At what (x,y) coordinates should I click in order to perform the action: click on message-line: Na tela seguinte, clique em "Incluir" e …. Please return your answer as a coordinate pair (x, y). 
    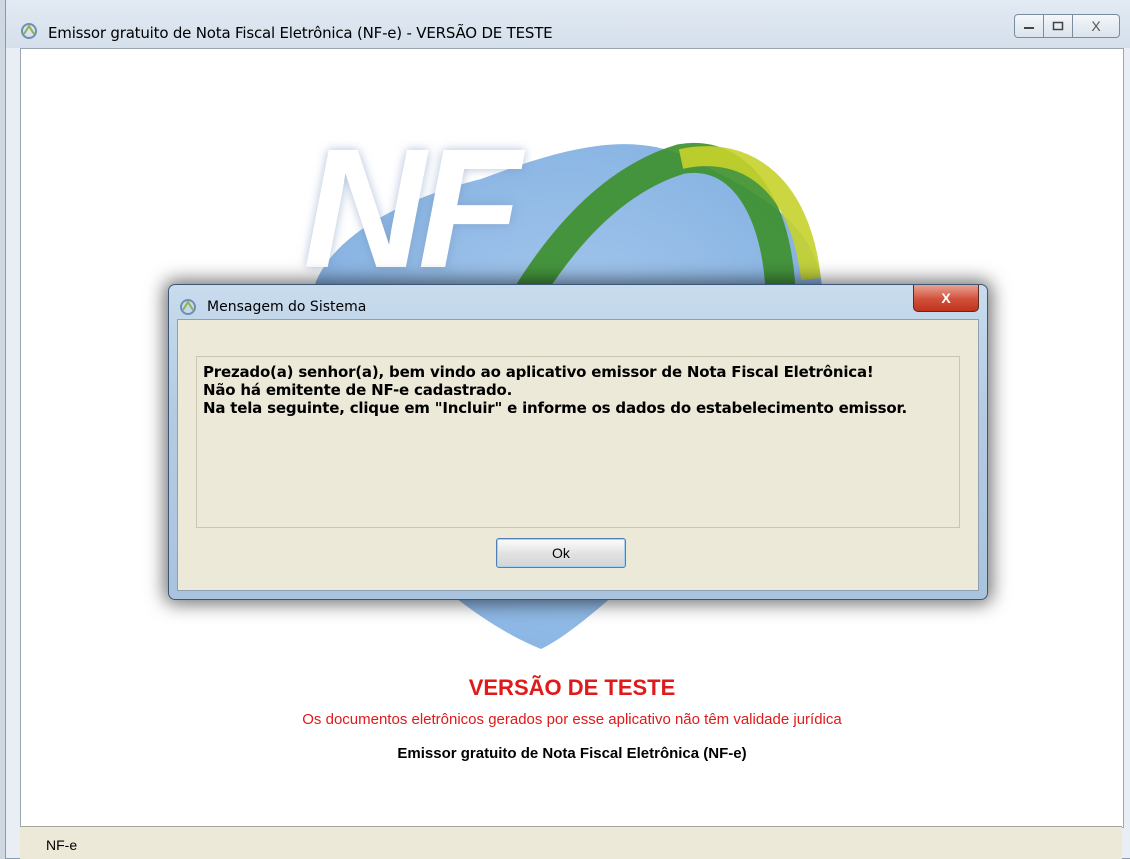
    Looking at the image, I should click on (555, 408).